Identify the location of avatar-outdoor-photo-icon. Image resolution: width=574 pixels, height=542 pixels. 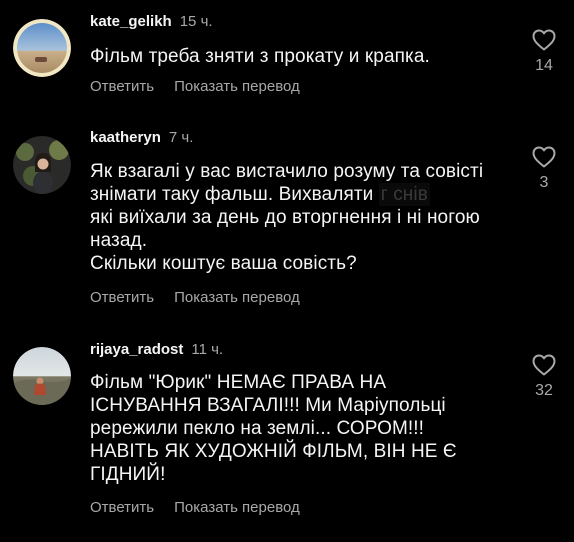
(42, 376).